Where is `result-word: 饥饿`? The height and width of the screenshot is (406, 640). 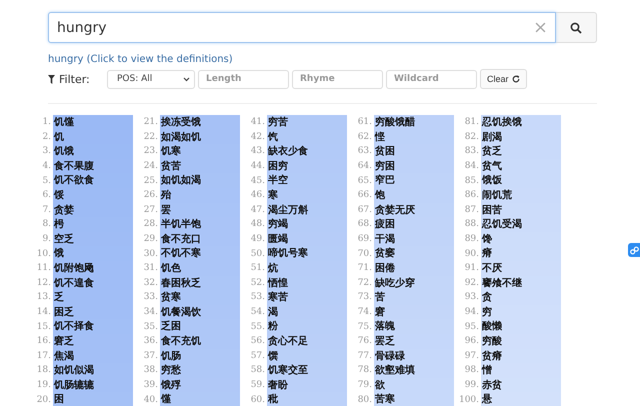 result-word: 饥饿 is located at coordinates (93, 151).